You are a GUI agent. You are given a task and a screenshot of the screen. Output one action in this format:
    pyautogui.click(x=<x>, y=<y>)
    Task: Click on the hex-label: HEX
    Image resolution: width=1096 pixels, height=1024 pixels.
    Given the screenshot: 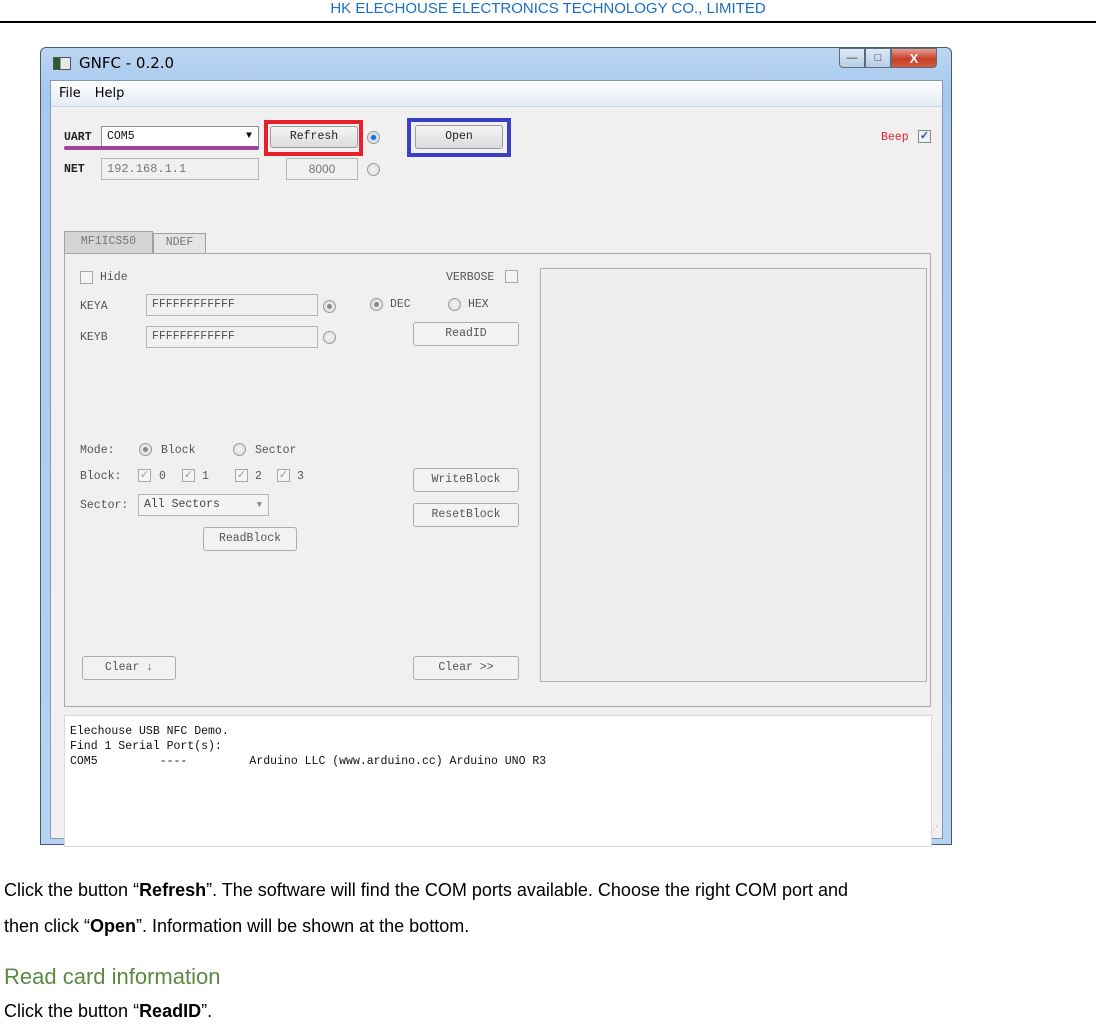 What is the action you would take?
    pyautogui.click(x=478, y=304)
    